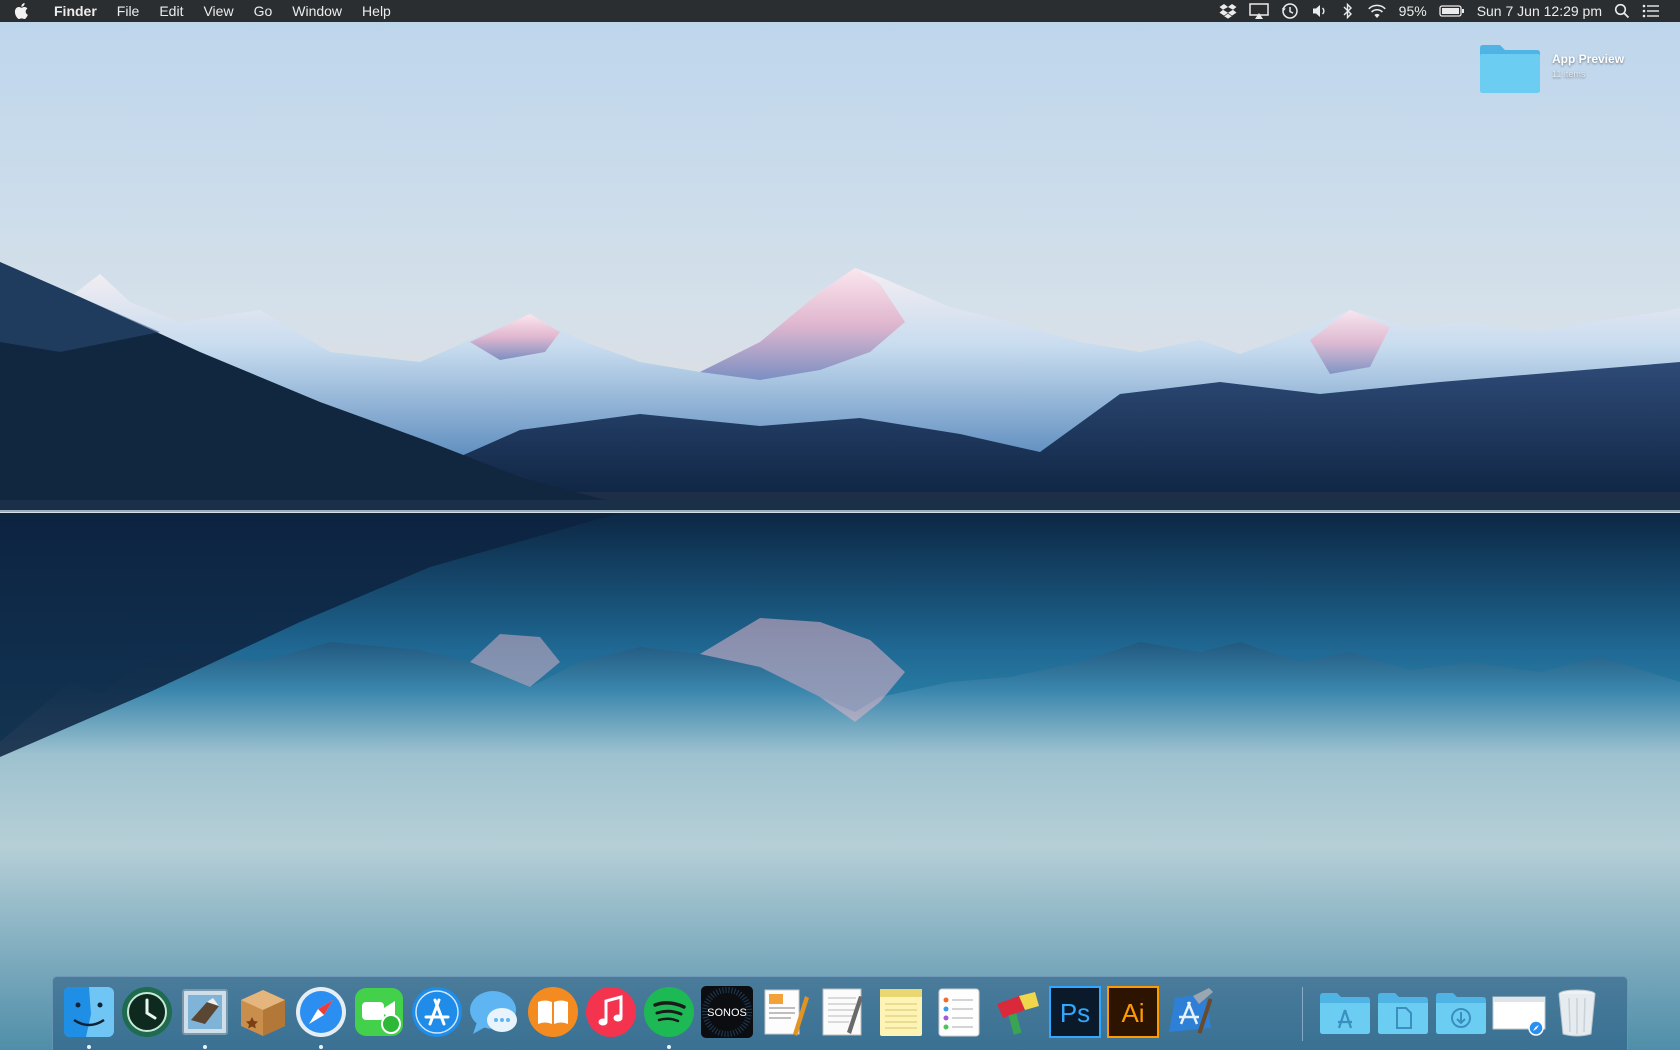 This screenshot has width=1680, height=1050. I want to click on mail-icon, so click(205, 1012).